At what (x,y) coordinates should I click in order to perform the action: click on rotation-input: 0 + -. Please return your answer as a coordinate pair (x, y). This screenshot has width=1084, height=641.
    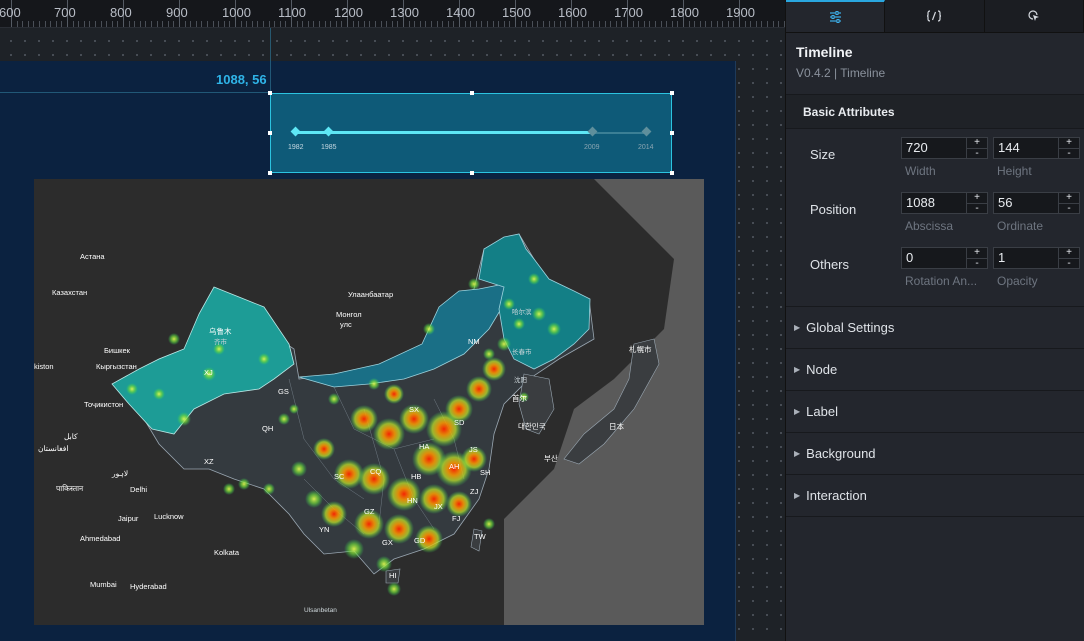
    Looking at the image, I should click on (944, 258).